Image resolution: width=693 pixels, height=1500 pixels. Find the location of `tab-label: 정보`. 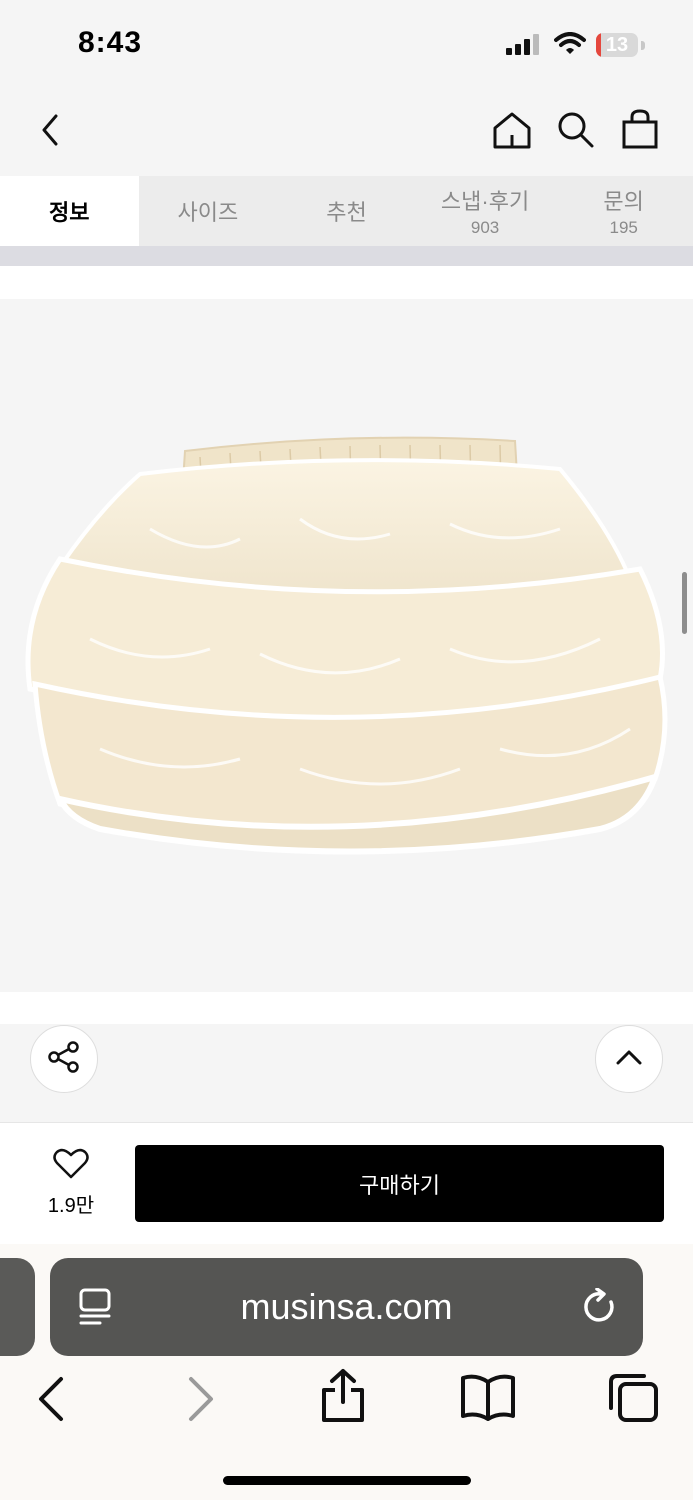

tab-label: 정보 is located at coordinates (69, 212).